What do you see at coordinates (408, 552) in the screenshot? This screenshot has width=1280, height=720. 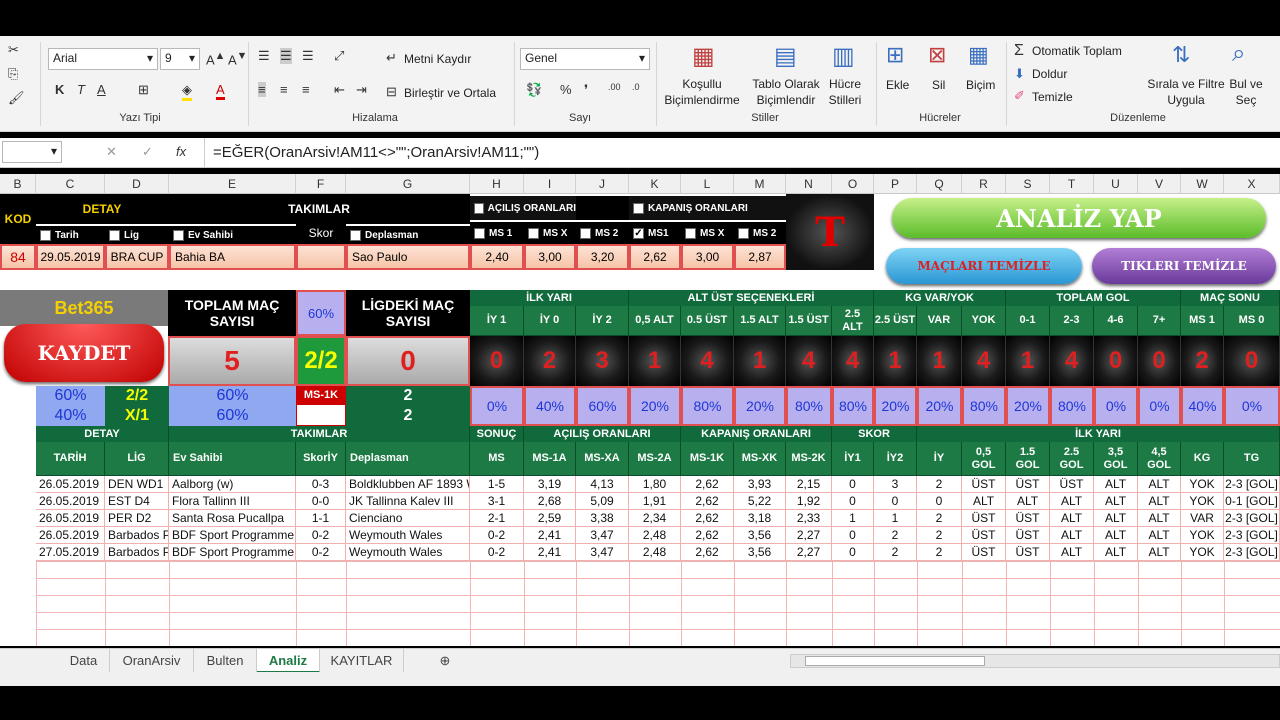 I see `table-cell-r4-c4: Weymouth Wales` at bounding box center [408, 552].